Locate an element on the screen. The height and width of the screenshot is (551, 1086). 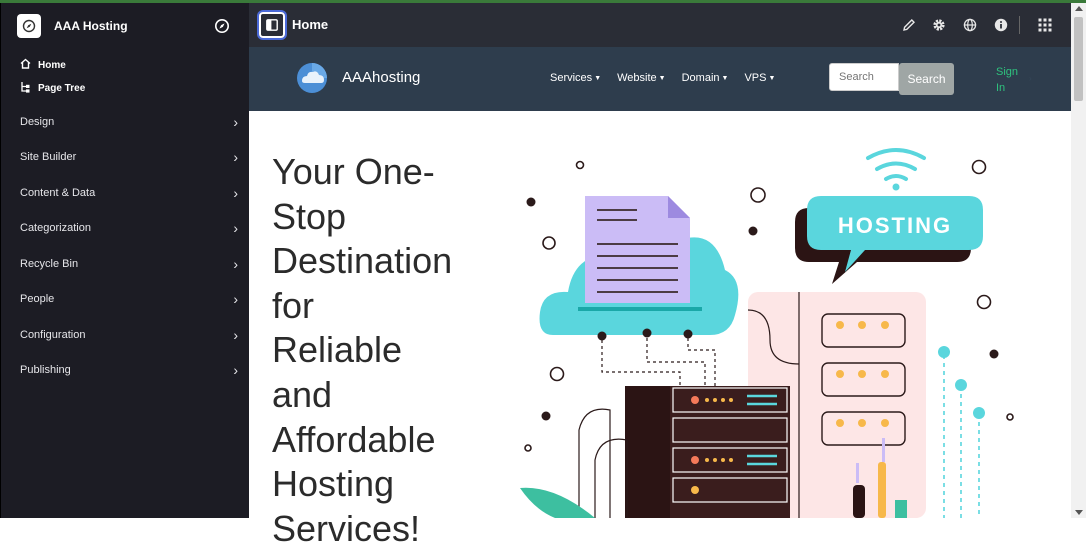
main-nav: Services ▼ Website ▼ Domain ▼ VPS ▼ is located at coordinates (670, 78).